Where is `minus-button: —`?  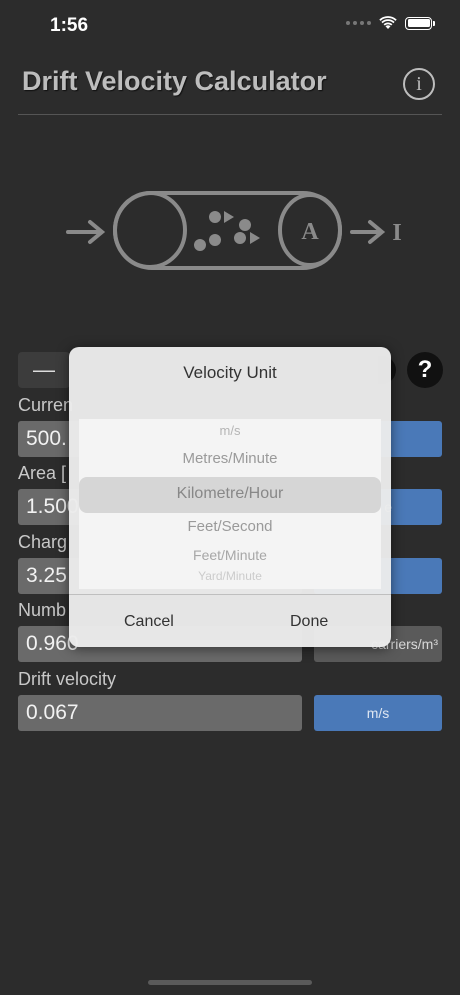
minus-button: — is located at coordinates (44, 370).